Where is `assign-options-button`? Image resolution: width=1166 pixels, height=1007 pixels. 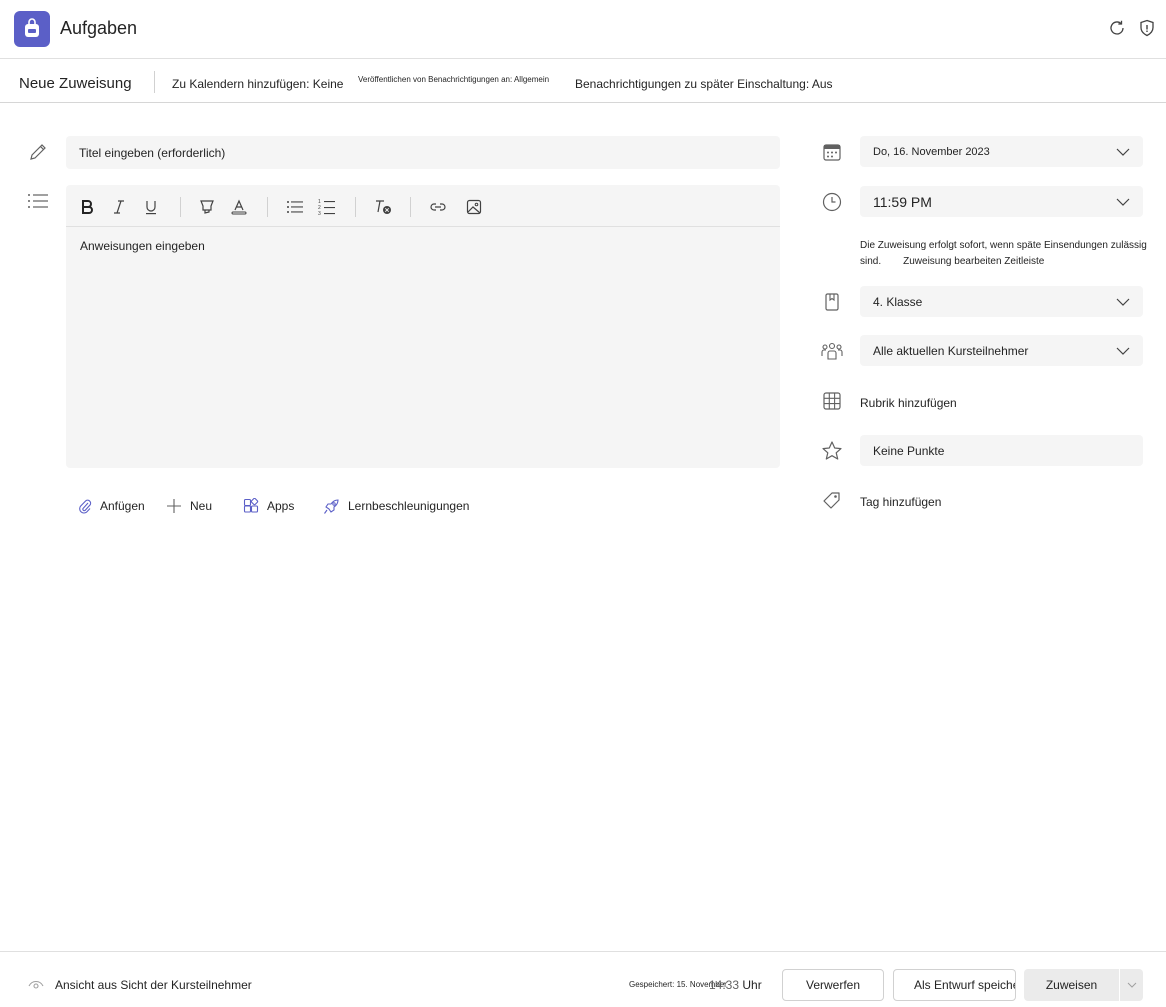 assign-options-button is located at coordinates (1131, 985).